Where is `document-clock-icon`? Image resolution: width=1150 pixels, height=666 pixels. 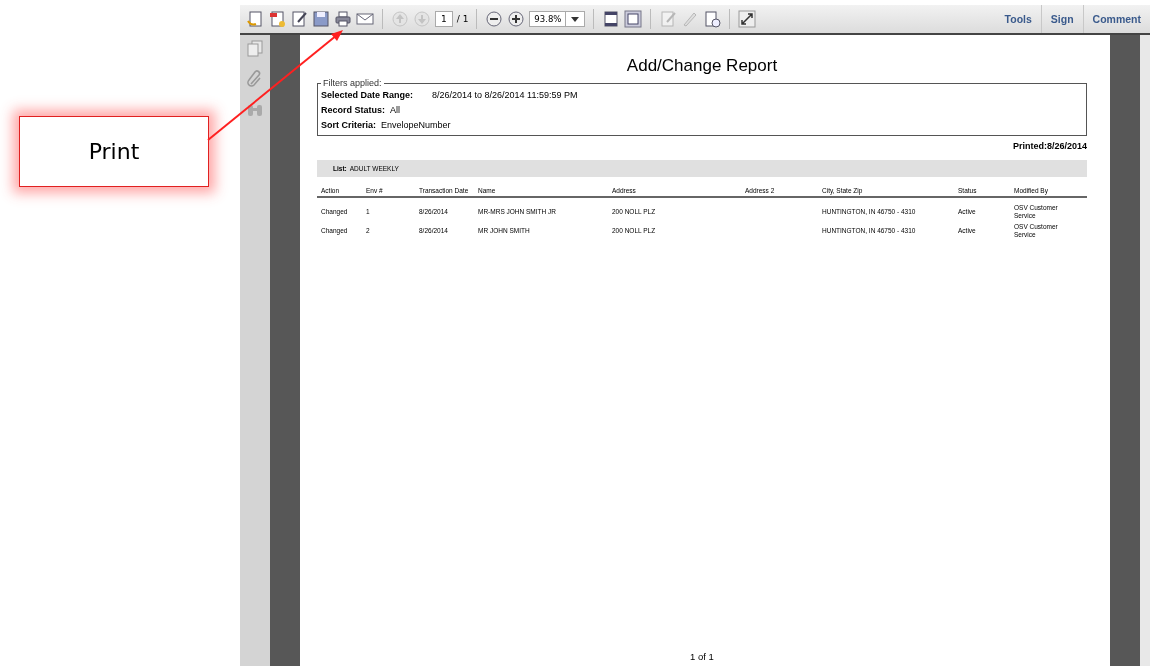
document-clock-icon is located at coordinates (712, 19).